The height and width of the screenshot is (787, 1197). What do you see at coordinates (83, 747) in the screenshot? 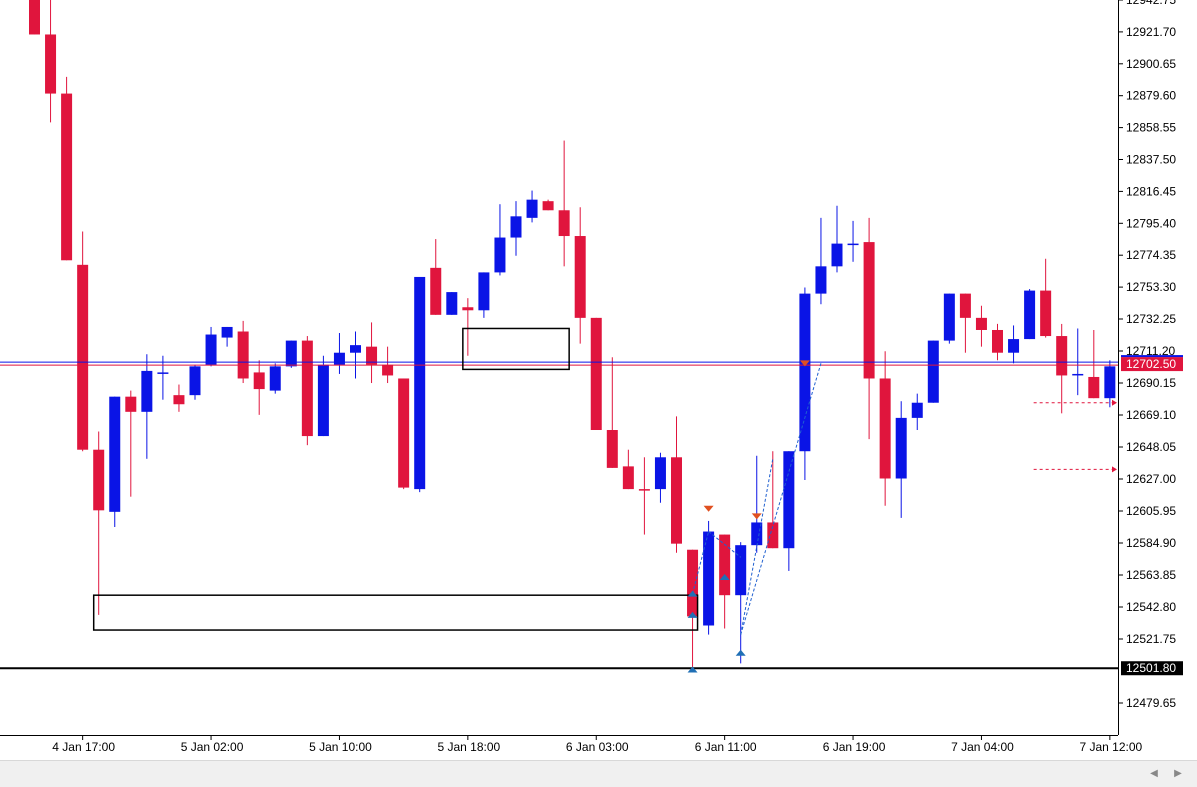
I see `time-tick-label: 4 Jan 17:00` at bounding box center [83, 747].